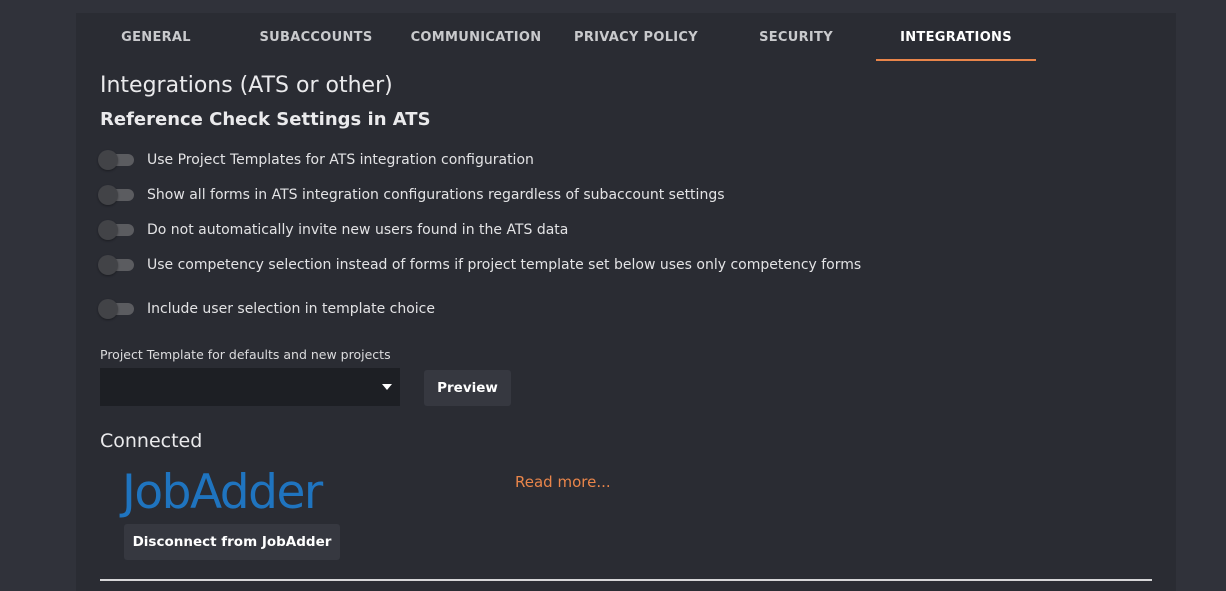 The height and width of the screenshot is (591, 1226). Describe the element at coordinates (467, 388) in the screenshot. I see `preview-button: Preview` at that location.